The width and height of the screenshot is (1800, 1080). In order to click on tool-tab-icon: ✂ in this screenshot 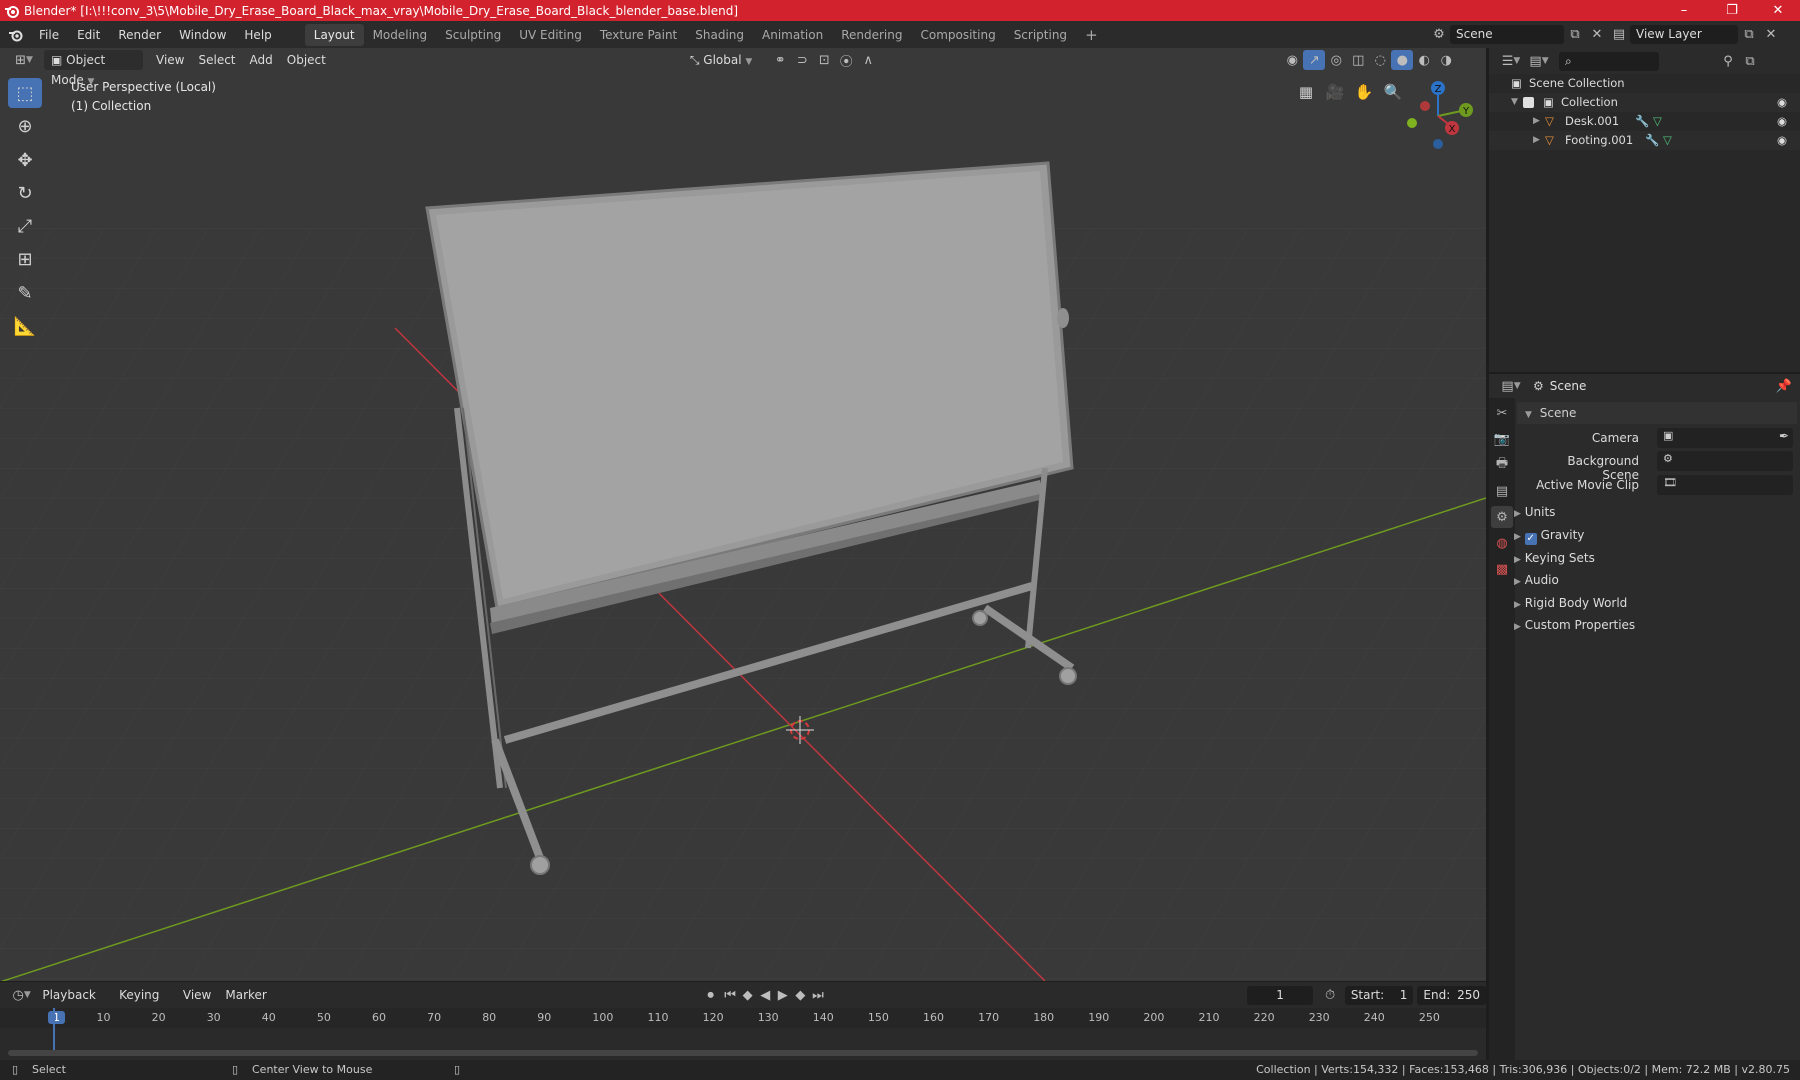, I will do `click(1502, 413)`.